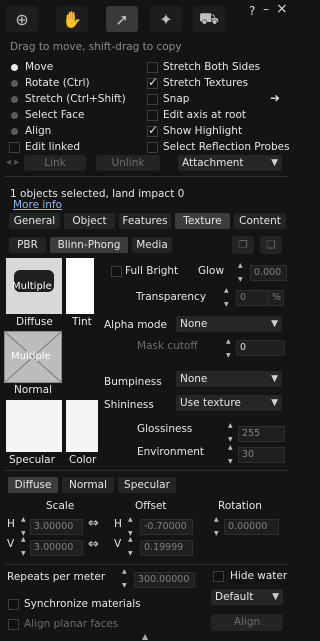 The image size is (320, 641). Describe the element at coordinates (24, 546) in the screenshot. I see `scale-v-spinner` at that location.